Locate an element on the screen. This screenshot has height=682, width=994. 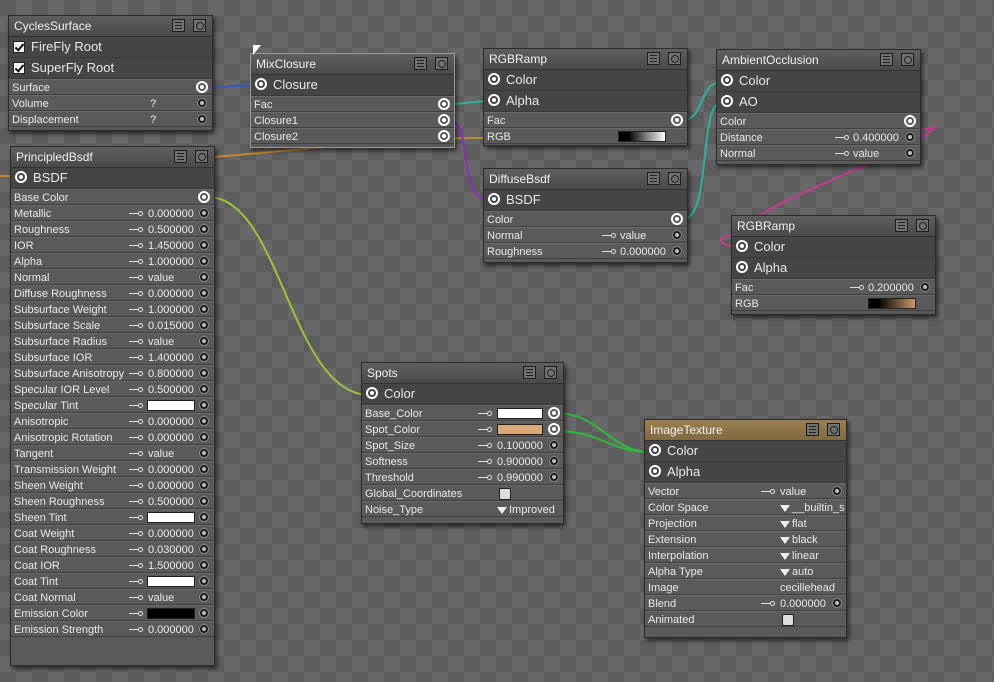
check-icon is located at coordinates (19, 47).